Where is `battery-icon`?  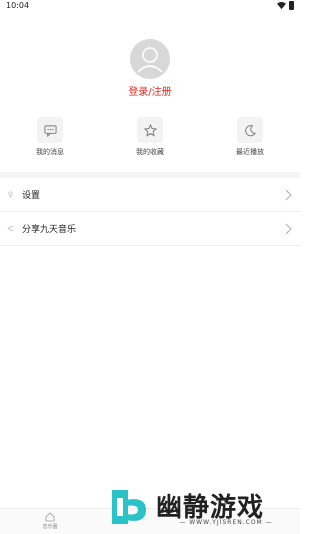 battery-icon is located at coordinates (291, 5).